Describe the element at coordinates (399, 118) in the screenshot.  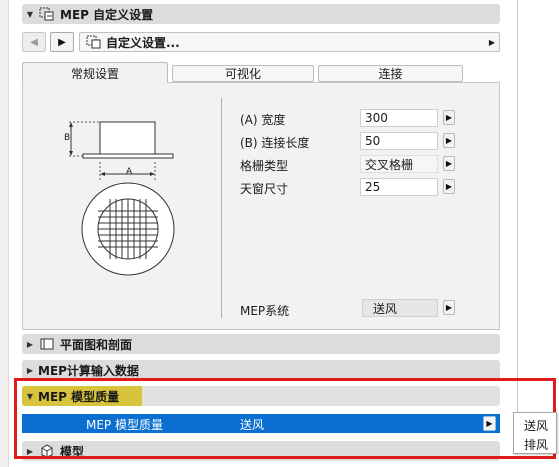
I see `param-input-width: 300` at that location.